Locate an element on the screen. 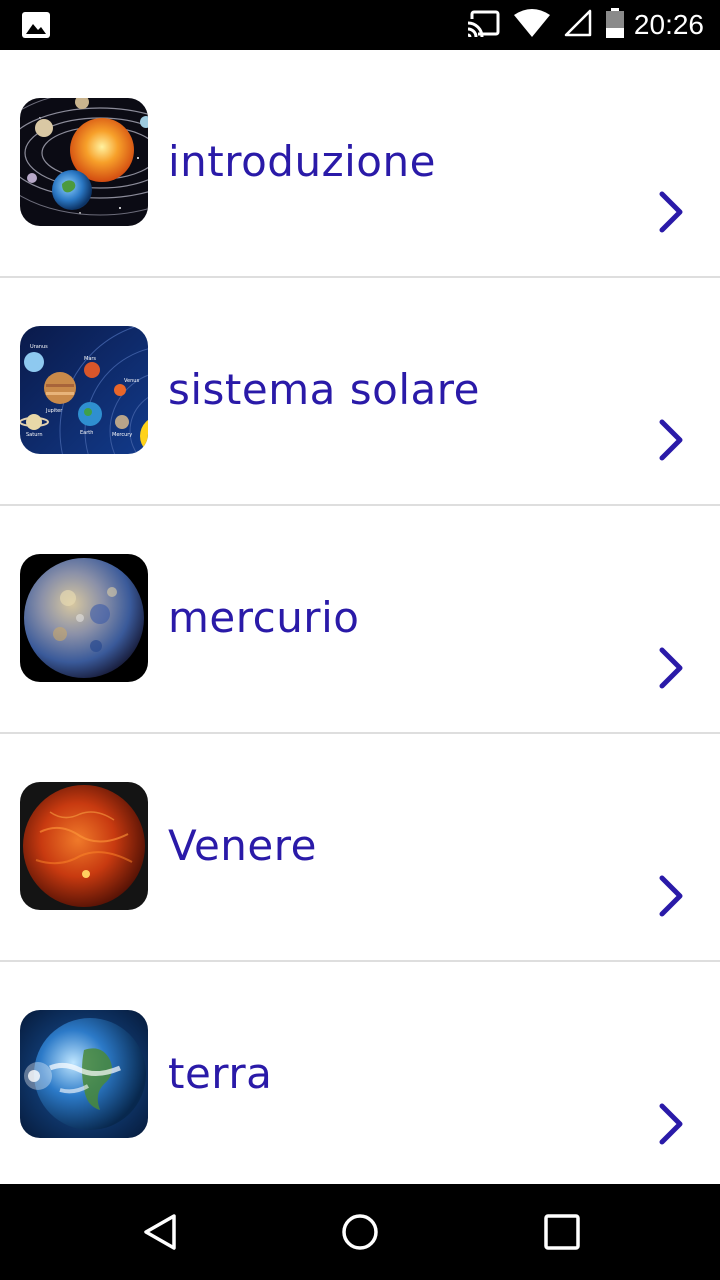 Image resolution: width=720 pixels, height=1280 pixels. svg-text: Uranus is located at coordinates (39, 347).